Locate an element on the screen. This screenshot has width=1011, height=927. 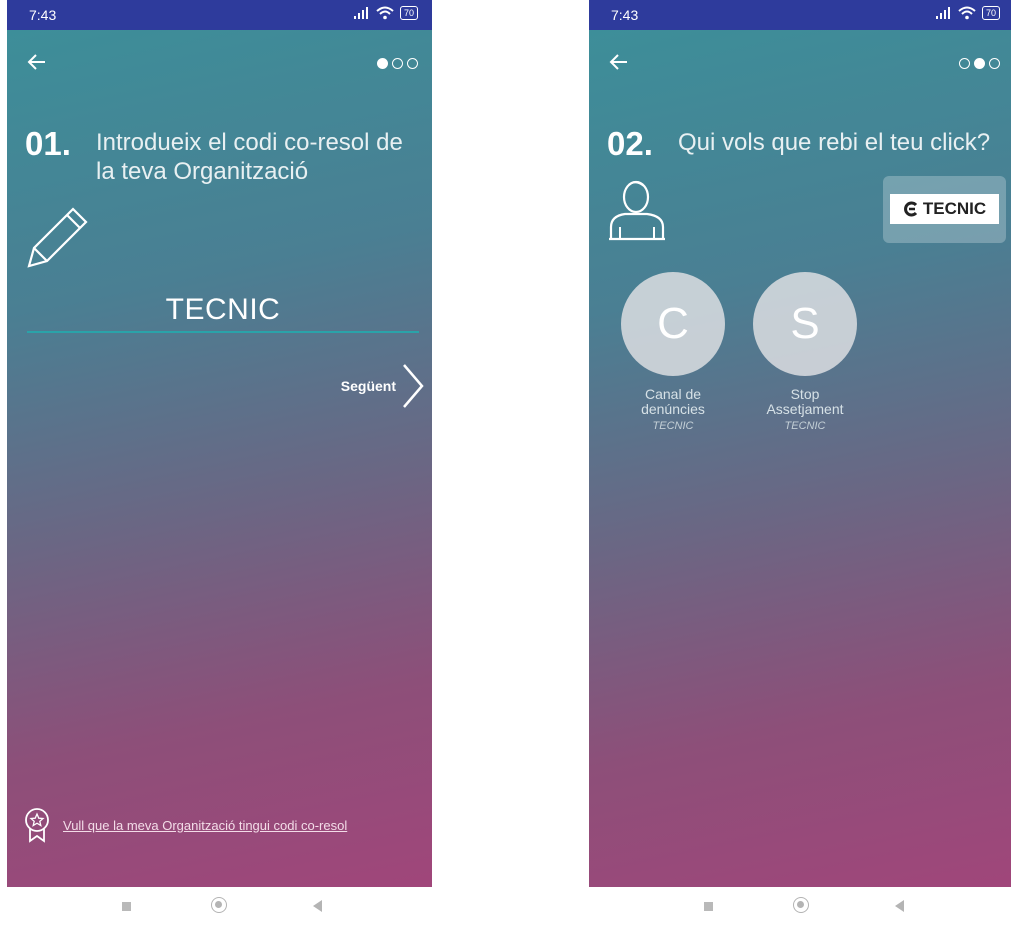
channel-avatar: S is located at coordinates (805, 324).